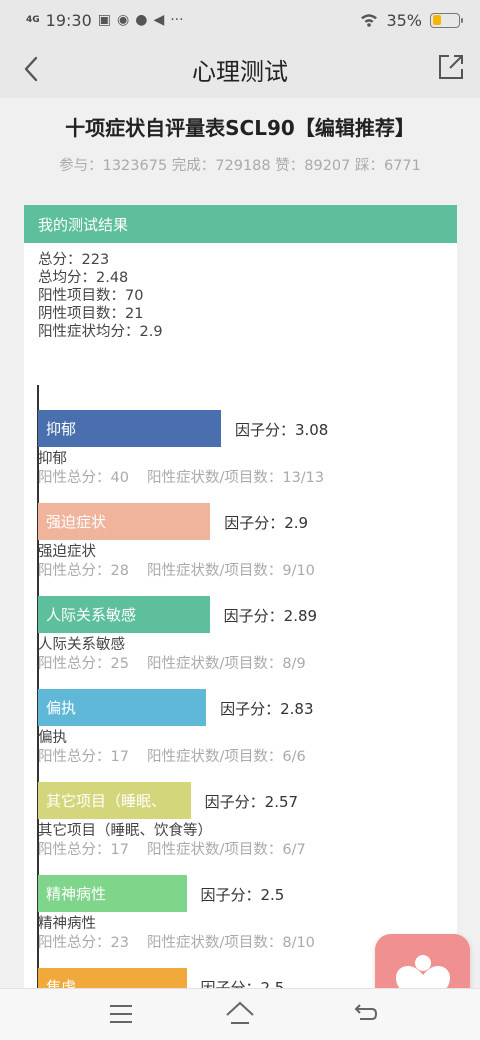 The height and width of the screenshot is (1040, 480). What do you see at coordinates (68, 20) in the screenshot?
I see `status-time: 19:30` at bounding box center [68, 20].